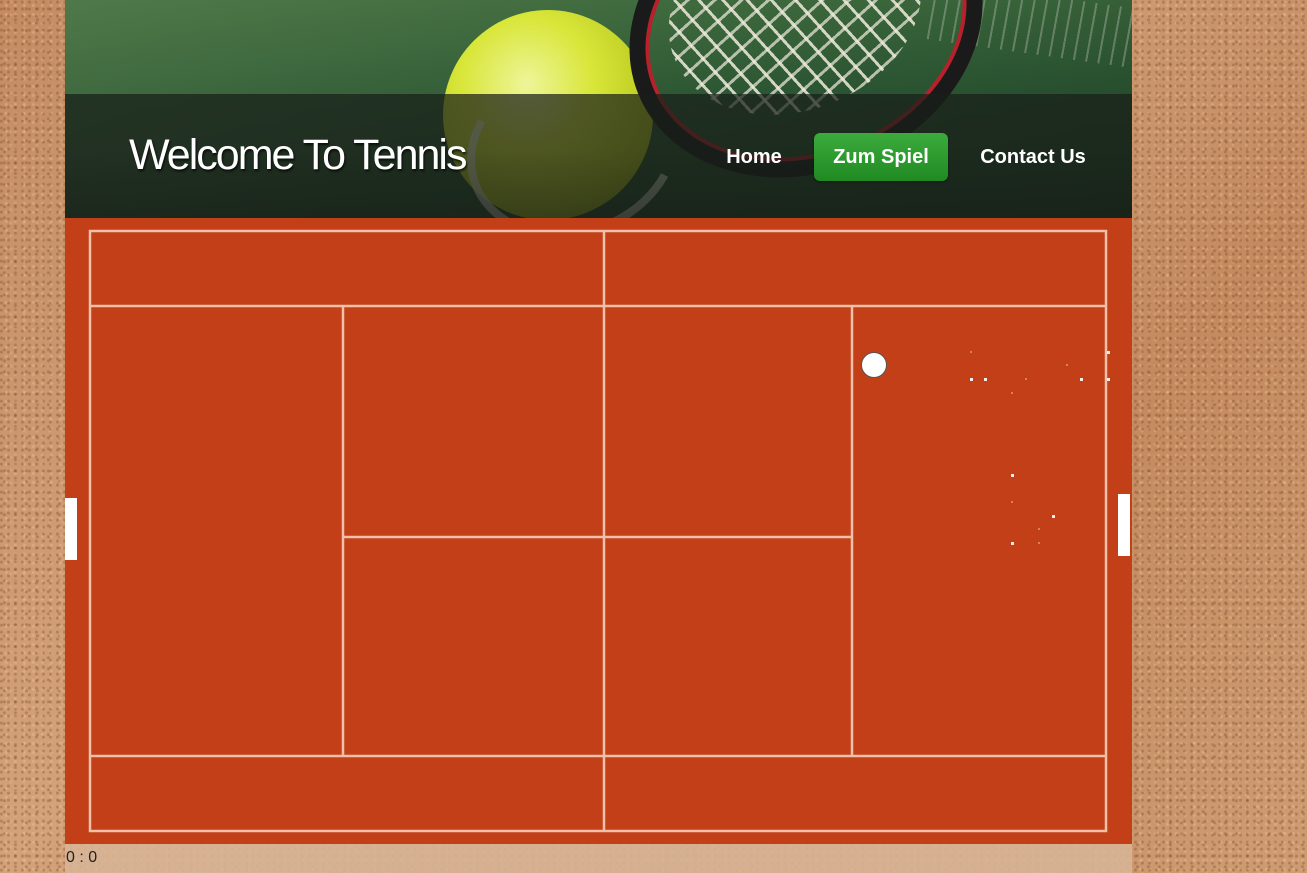  Describe the element at coordinates (881, 157) in the screenshot. I see `nav-game-link: Zum Spiel` at that location.